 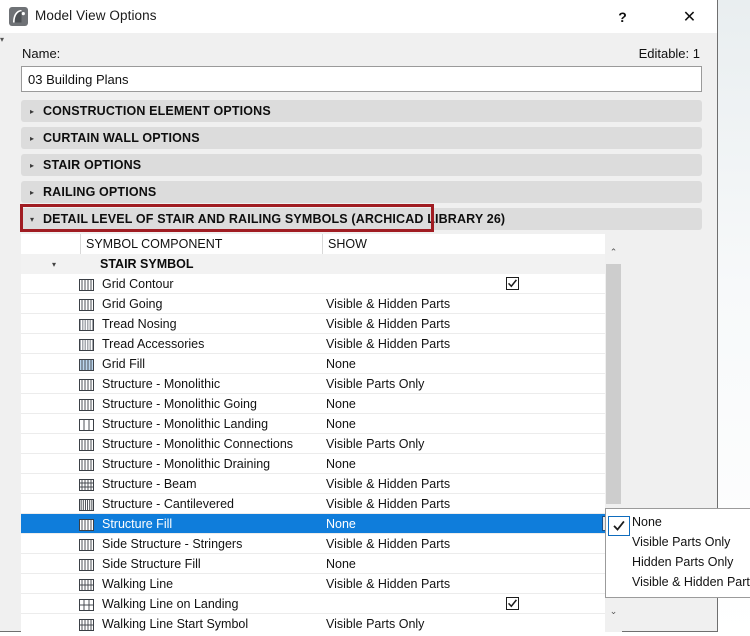 What do you see at coordinates (321, 344) in the screenshot?
I see `table-row: Tread Accessories Visible & Hidden Parts` at bounding box center [321, 344].